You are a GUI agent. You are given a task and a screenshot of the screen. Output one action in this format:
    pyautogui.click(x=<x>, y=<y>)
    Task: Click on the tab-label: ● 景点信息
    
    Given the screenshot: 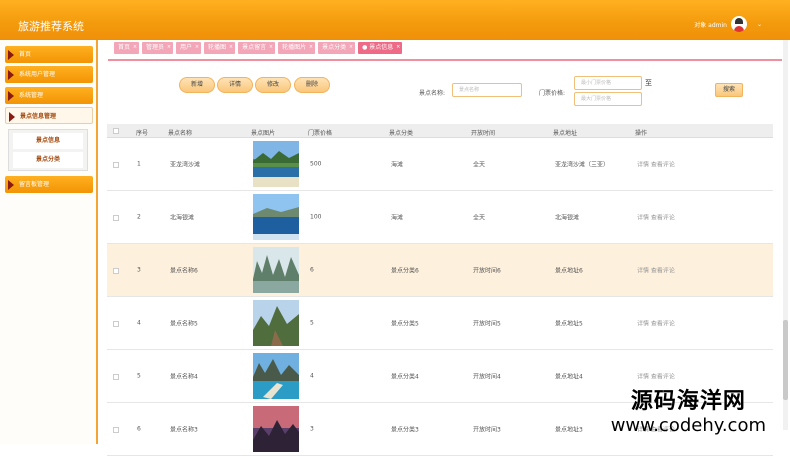 What is the action you would take?
    pyautogui.click(x=377, y=47)
    